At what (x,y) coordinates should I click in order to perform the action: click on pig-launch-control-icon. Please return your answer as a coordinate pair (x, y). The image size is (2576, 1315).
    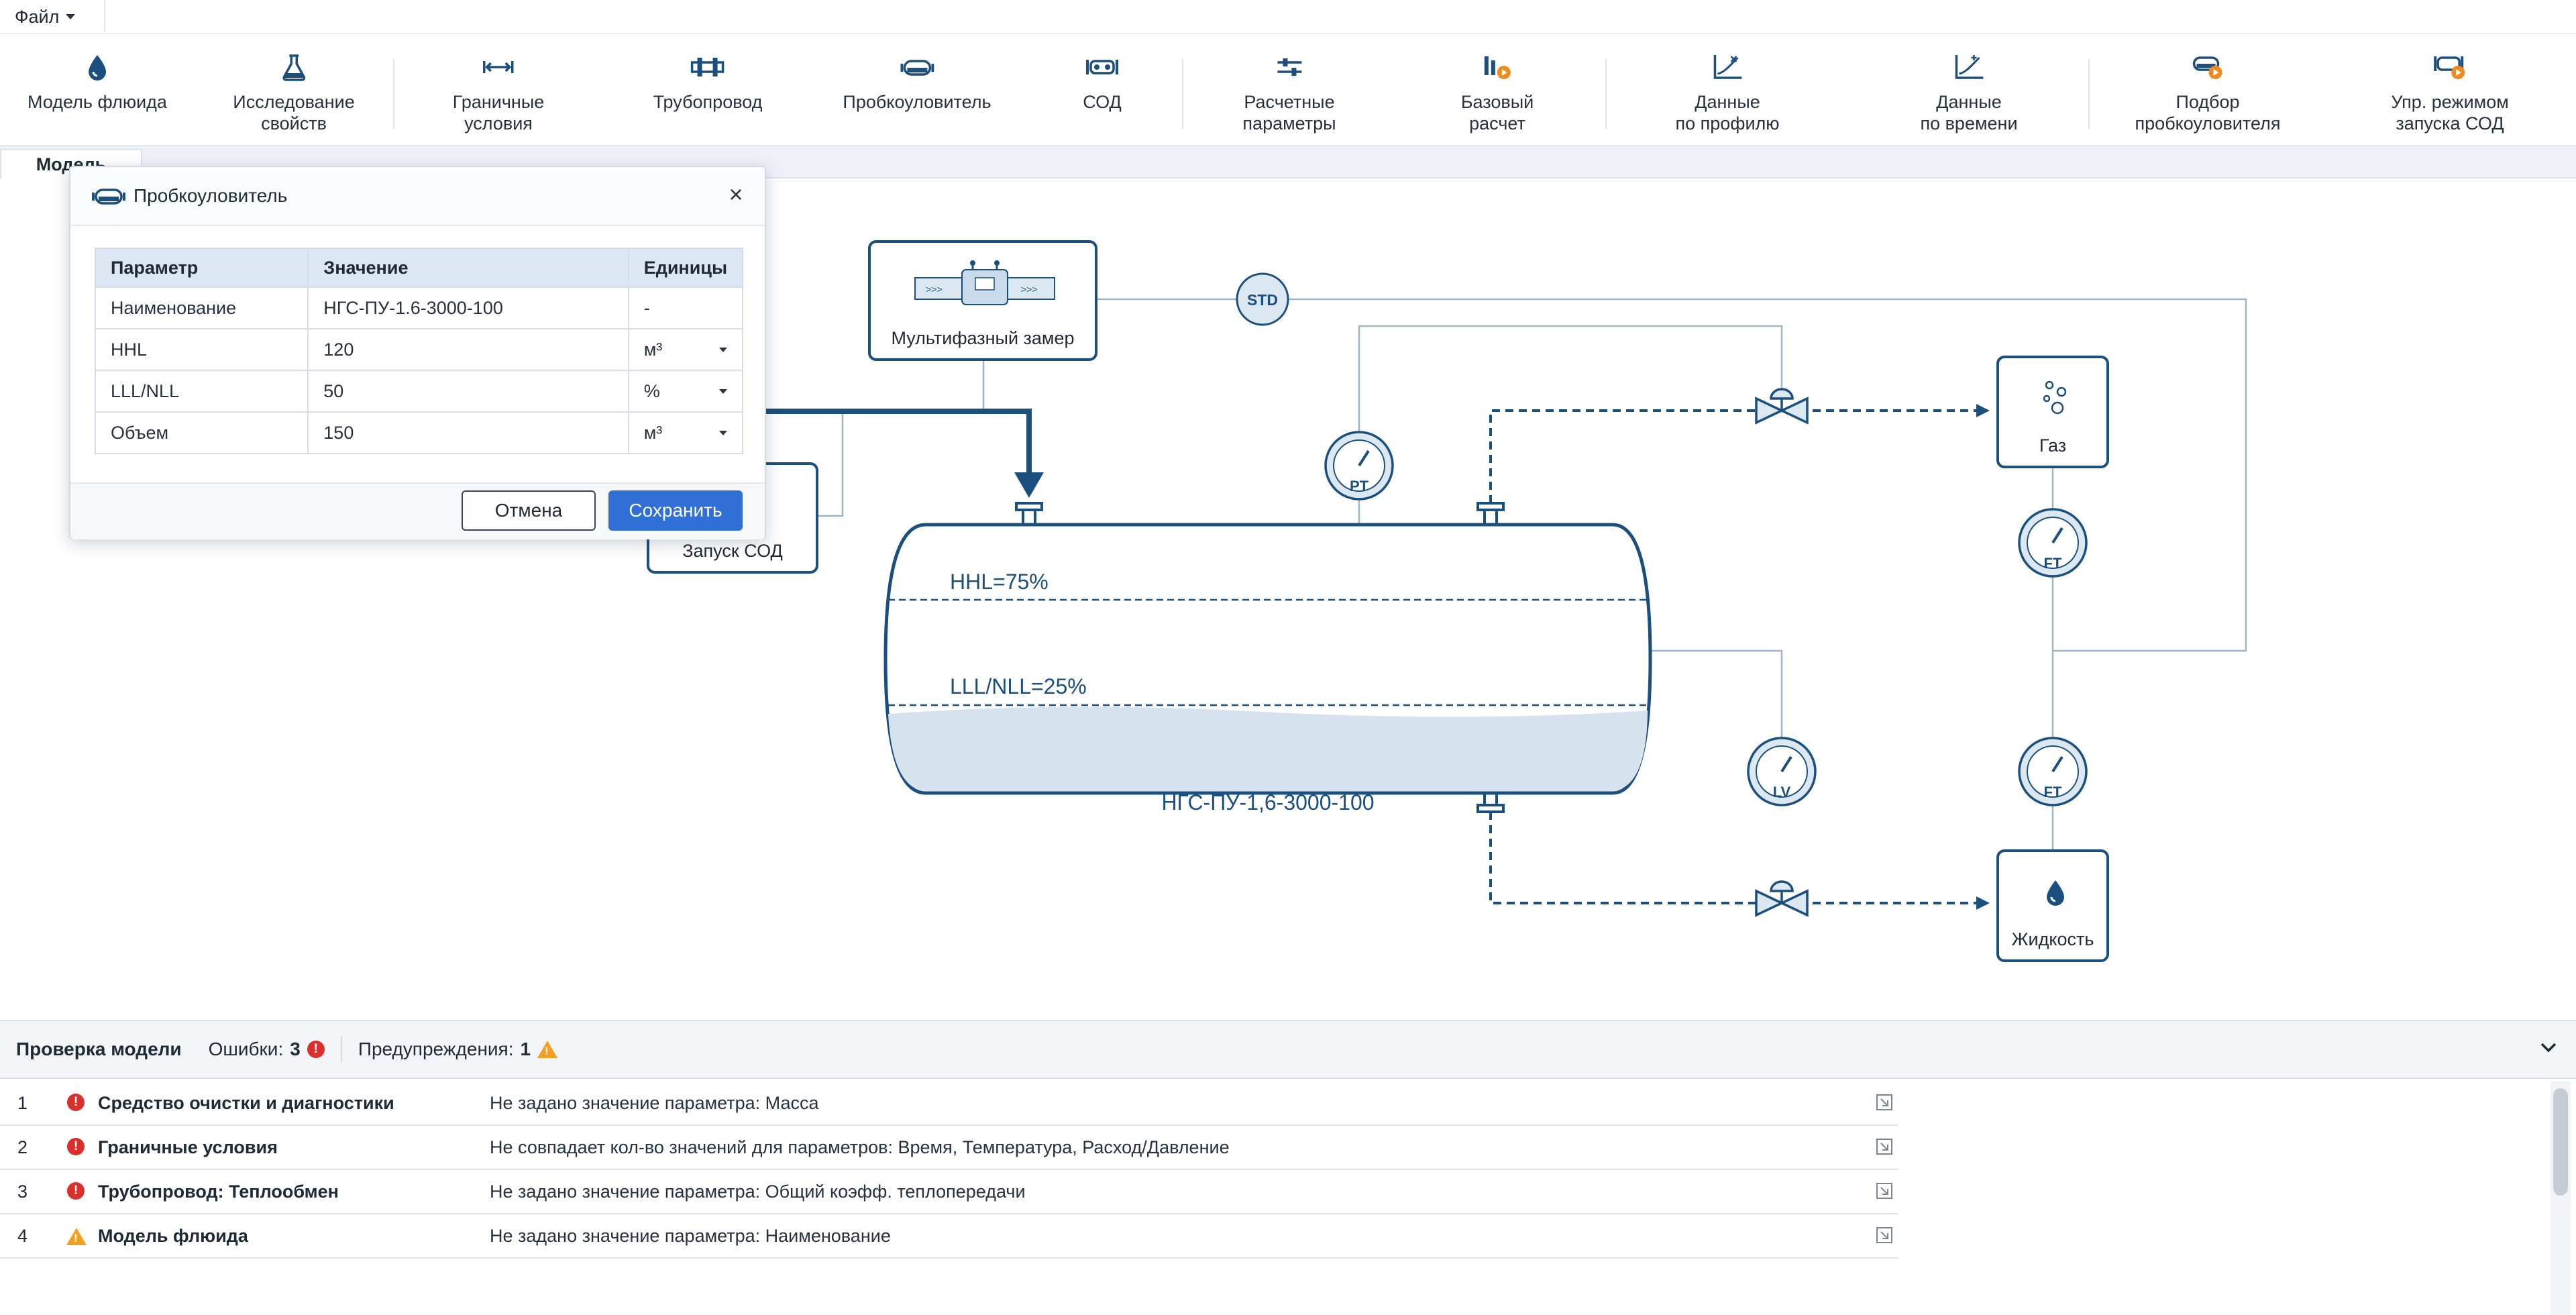
    Looking at the image, I should click on (2450, 67).